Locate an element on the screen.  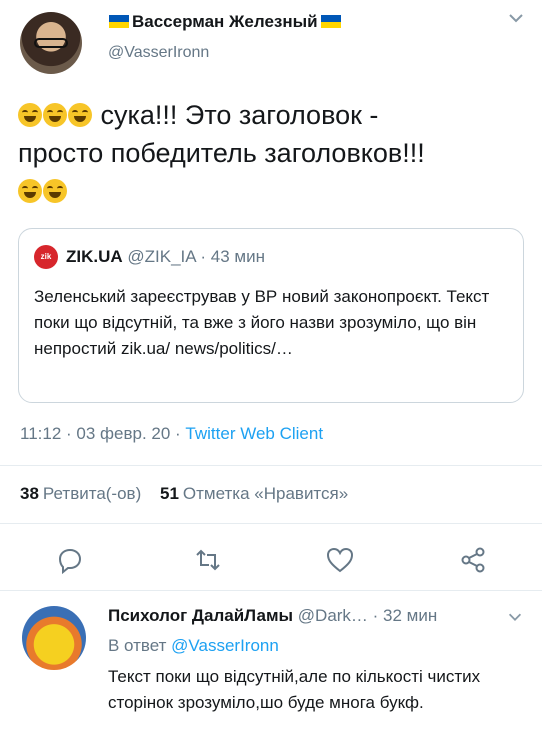
tweet-line-2: просто победитель заголовков!!! is located at coordinates (221, 153).